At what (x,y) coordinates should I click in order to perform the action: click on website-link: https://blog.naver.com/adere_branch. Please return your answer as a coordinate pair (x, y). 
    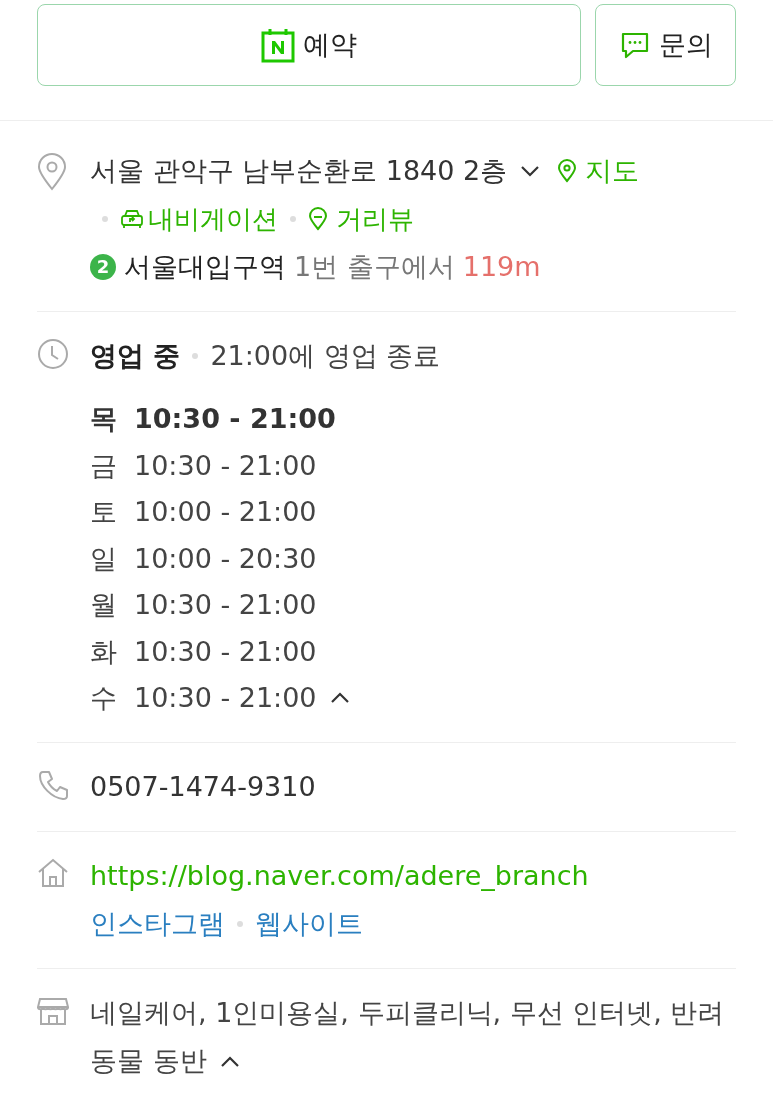
    Looking at the image, I should click on (413, 875).